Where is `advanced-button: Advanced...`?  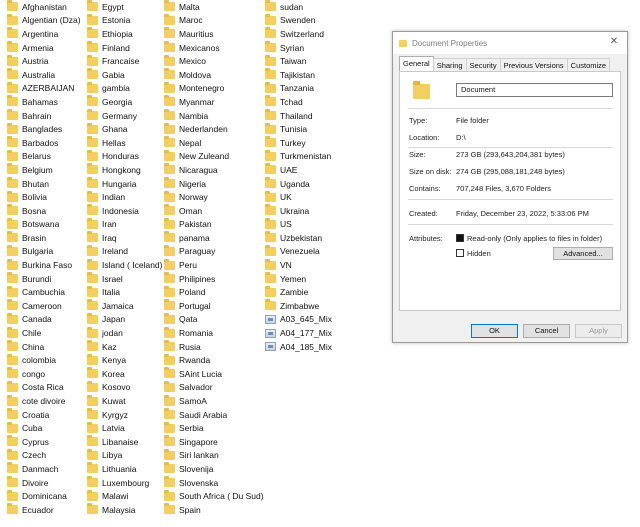
advanced-button: Advanced... is located at coordinates (583, 253).